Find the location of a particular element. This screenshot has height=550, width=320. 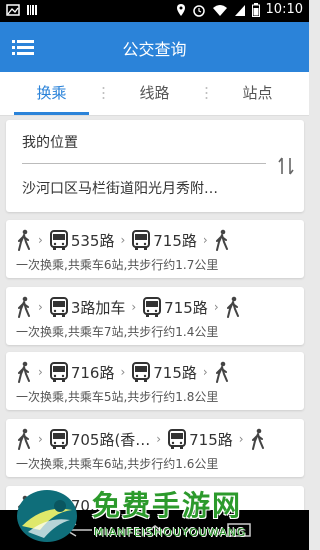

home-icon is located at coordinates (155, 530).